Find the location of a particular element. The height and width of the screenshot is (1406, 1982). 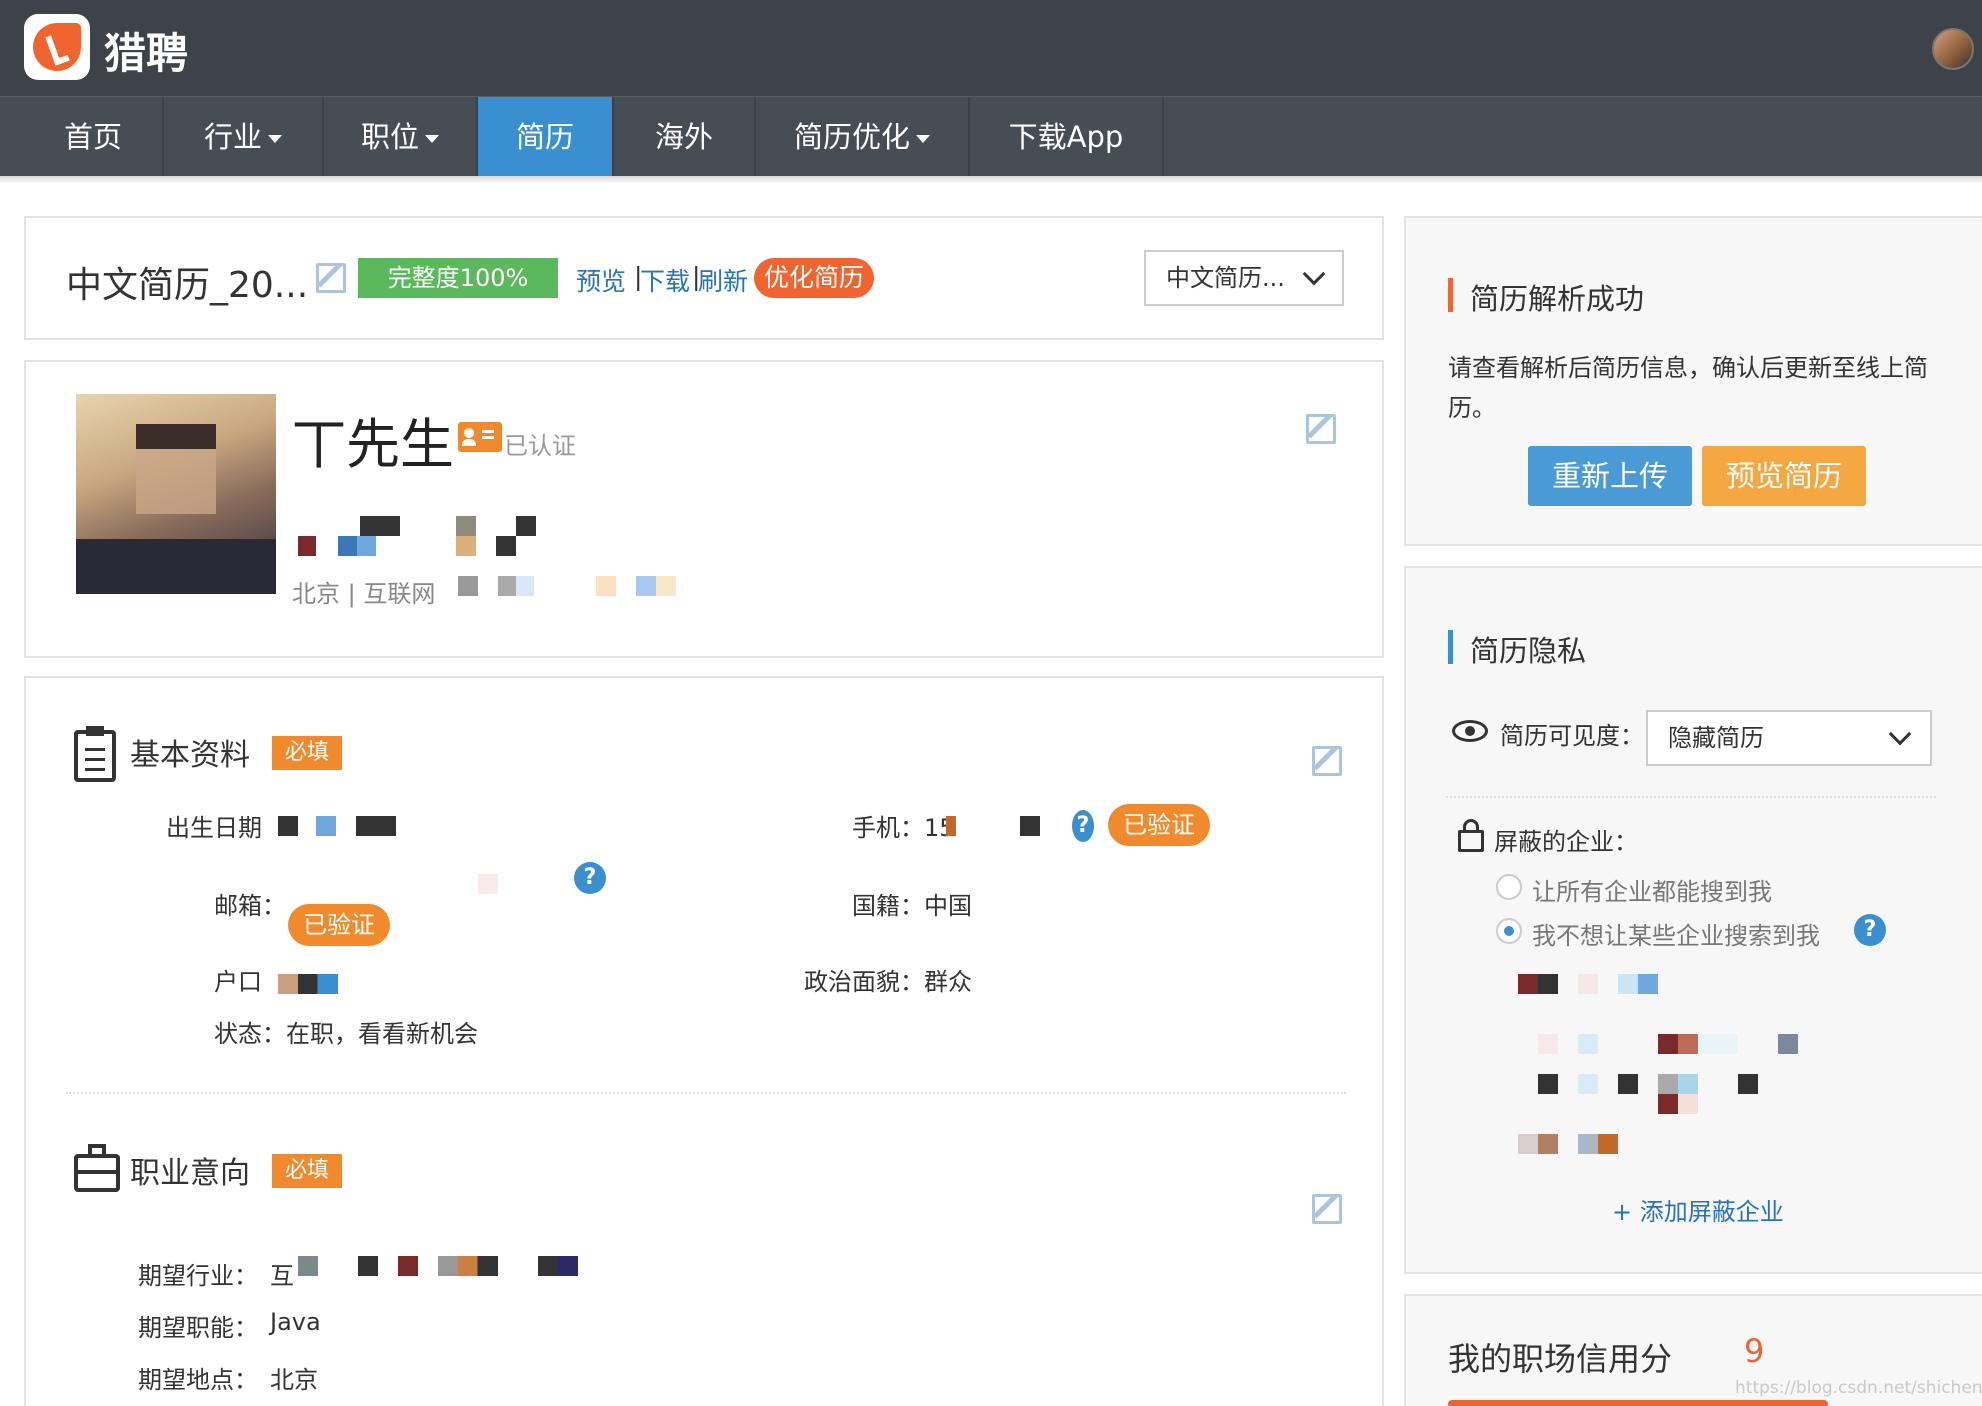

parse-desc-line2: 历。 is located at coordinates (1472, 408).